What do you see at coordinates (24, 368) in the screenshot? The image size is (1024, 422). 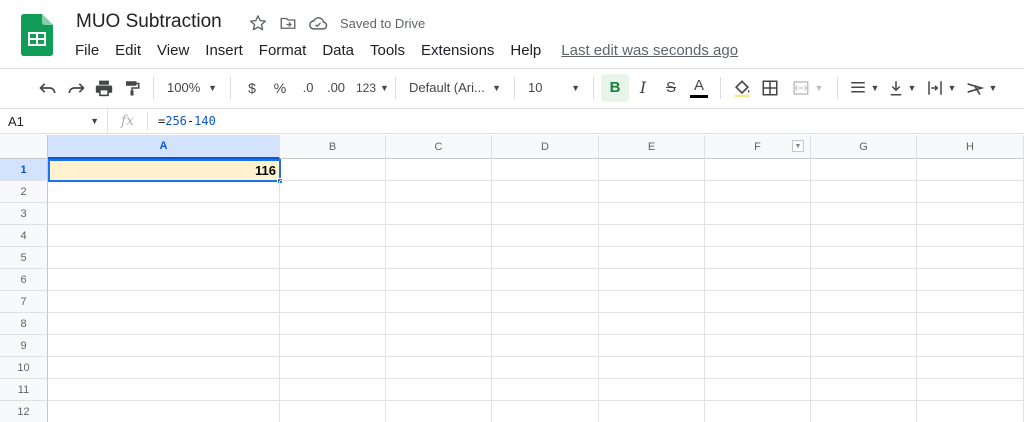 I see `row-header-10: 10` at bounding box center [24, 368].